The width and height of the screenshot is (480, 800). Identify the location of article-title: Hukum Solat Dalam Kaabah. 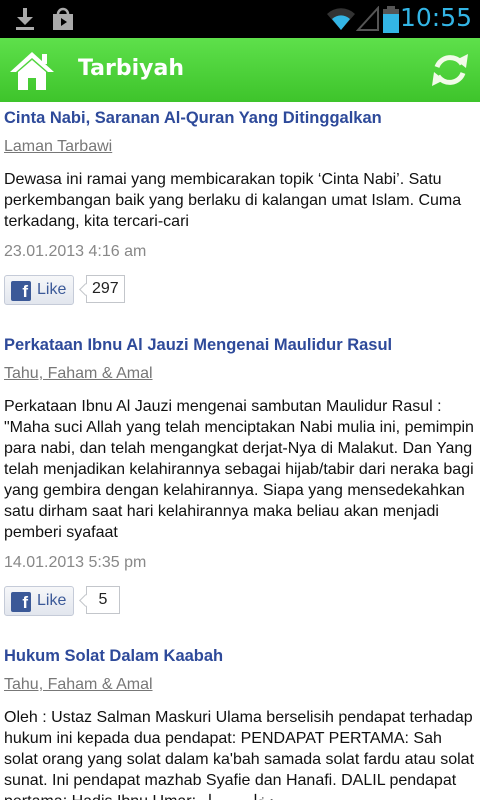
(240, 653).